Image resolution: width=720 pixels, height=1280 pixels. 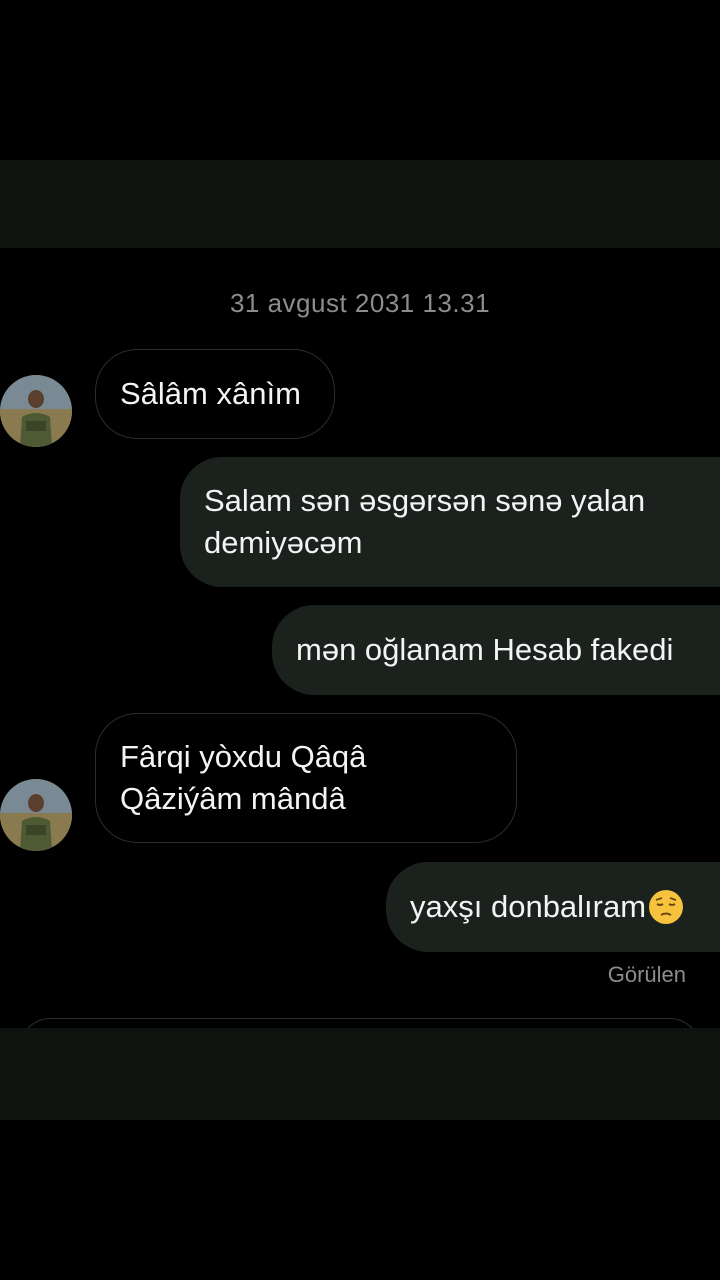 What do you see at coordinates (360, 1074) in the screenshot?
I see `bottom-bar` at bounding box center [360, 1074].